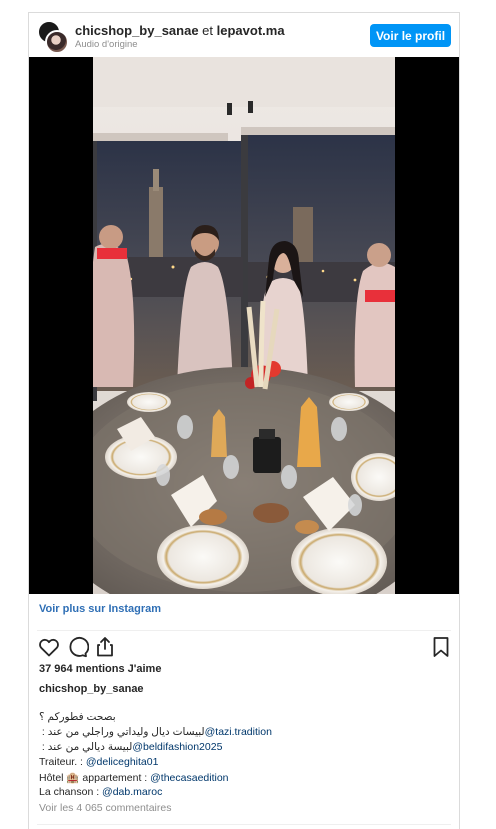 The image size is (496, 829). What do you see at coordinates (441, 647) in the screenshot?
I see `bookmark-icon` at bounding box center [441, 647].